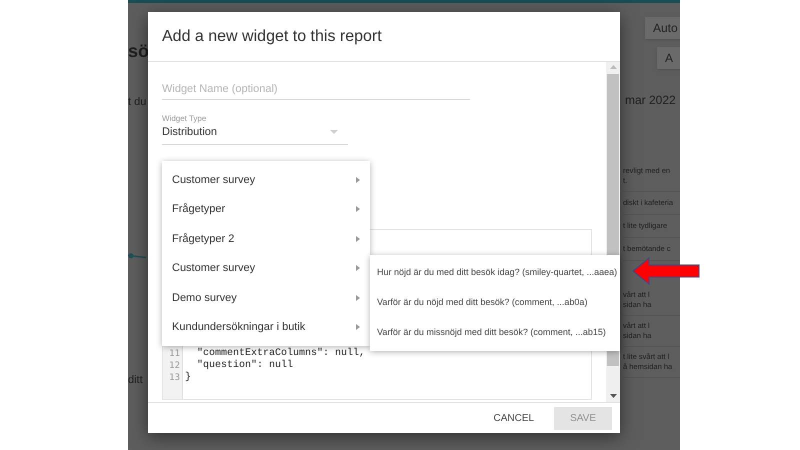  I want to click on line-number: 11, so click(174, 354).